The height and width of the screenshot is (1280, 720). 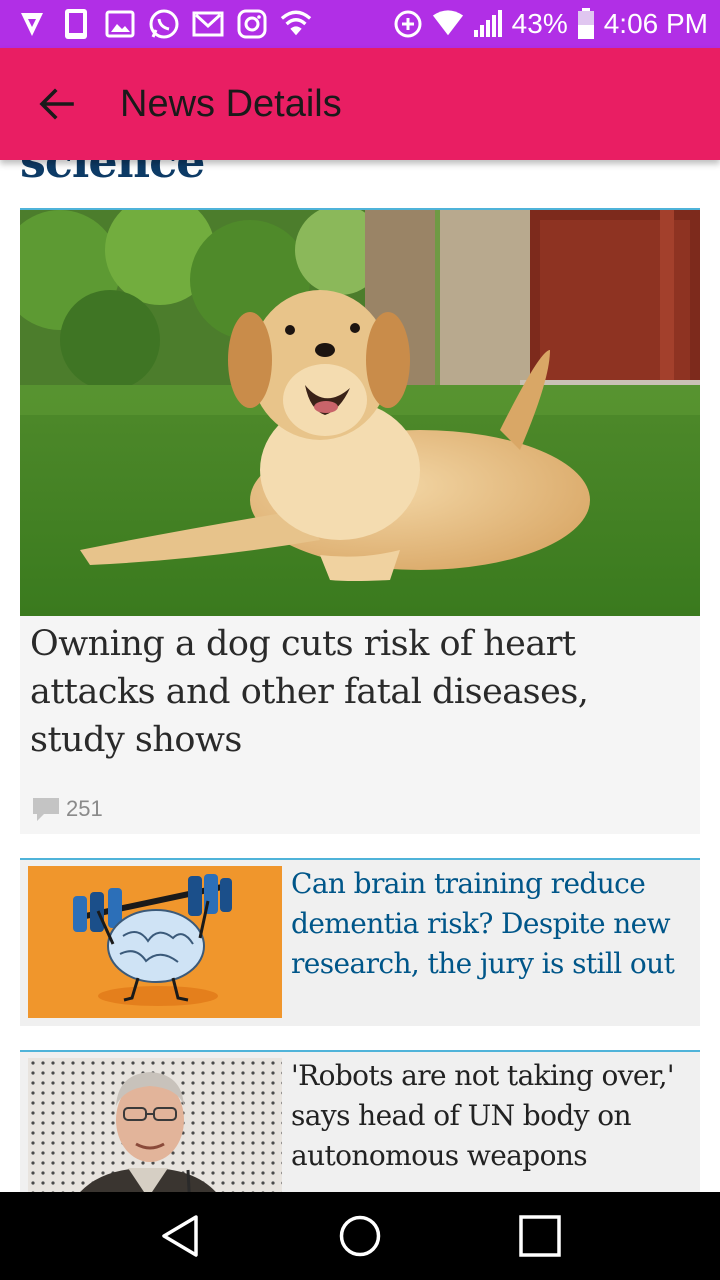 I want to click on nav-home-button, so click(x=360, y=1236).